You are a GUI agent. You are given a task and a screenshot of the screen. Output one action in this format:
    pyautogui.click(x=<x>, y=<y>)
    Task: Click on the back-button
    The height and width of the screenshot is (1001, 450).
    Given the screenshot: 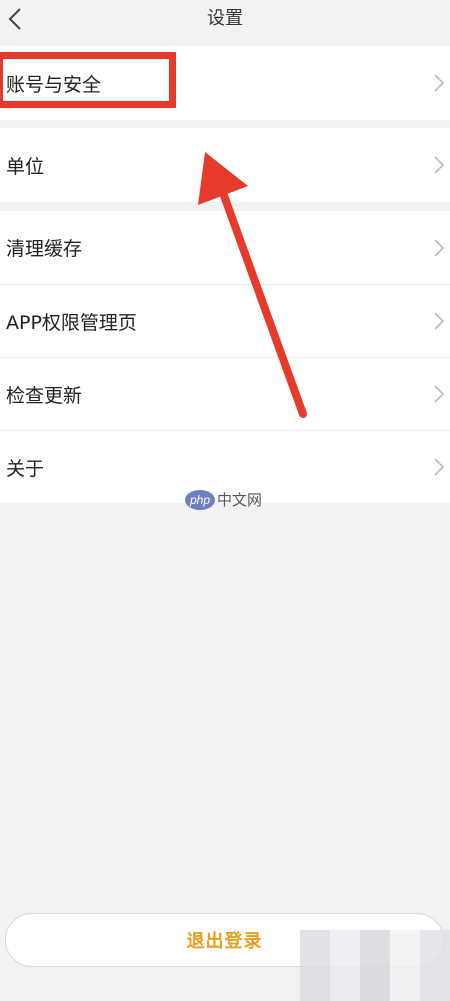 What is the action you would take?
    pyautogui.click(x=15, y=19)
    